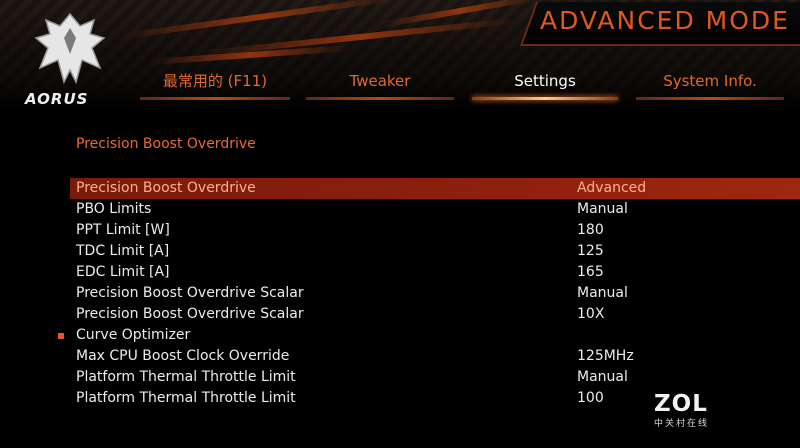 Image resolution: width=800 pixels, height=448 pixels. What do you see at coordinates (400, 377) in the screenshot?
I see `setting-row-thermal-throttle-mode: Platform Thermal Throttle Limit Manual` at bounding box center [400, 377].